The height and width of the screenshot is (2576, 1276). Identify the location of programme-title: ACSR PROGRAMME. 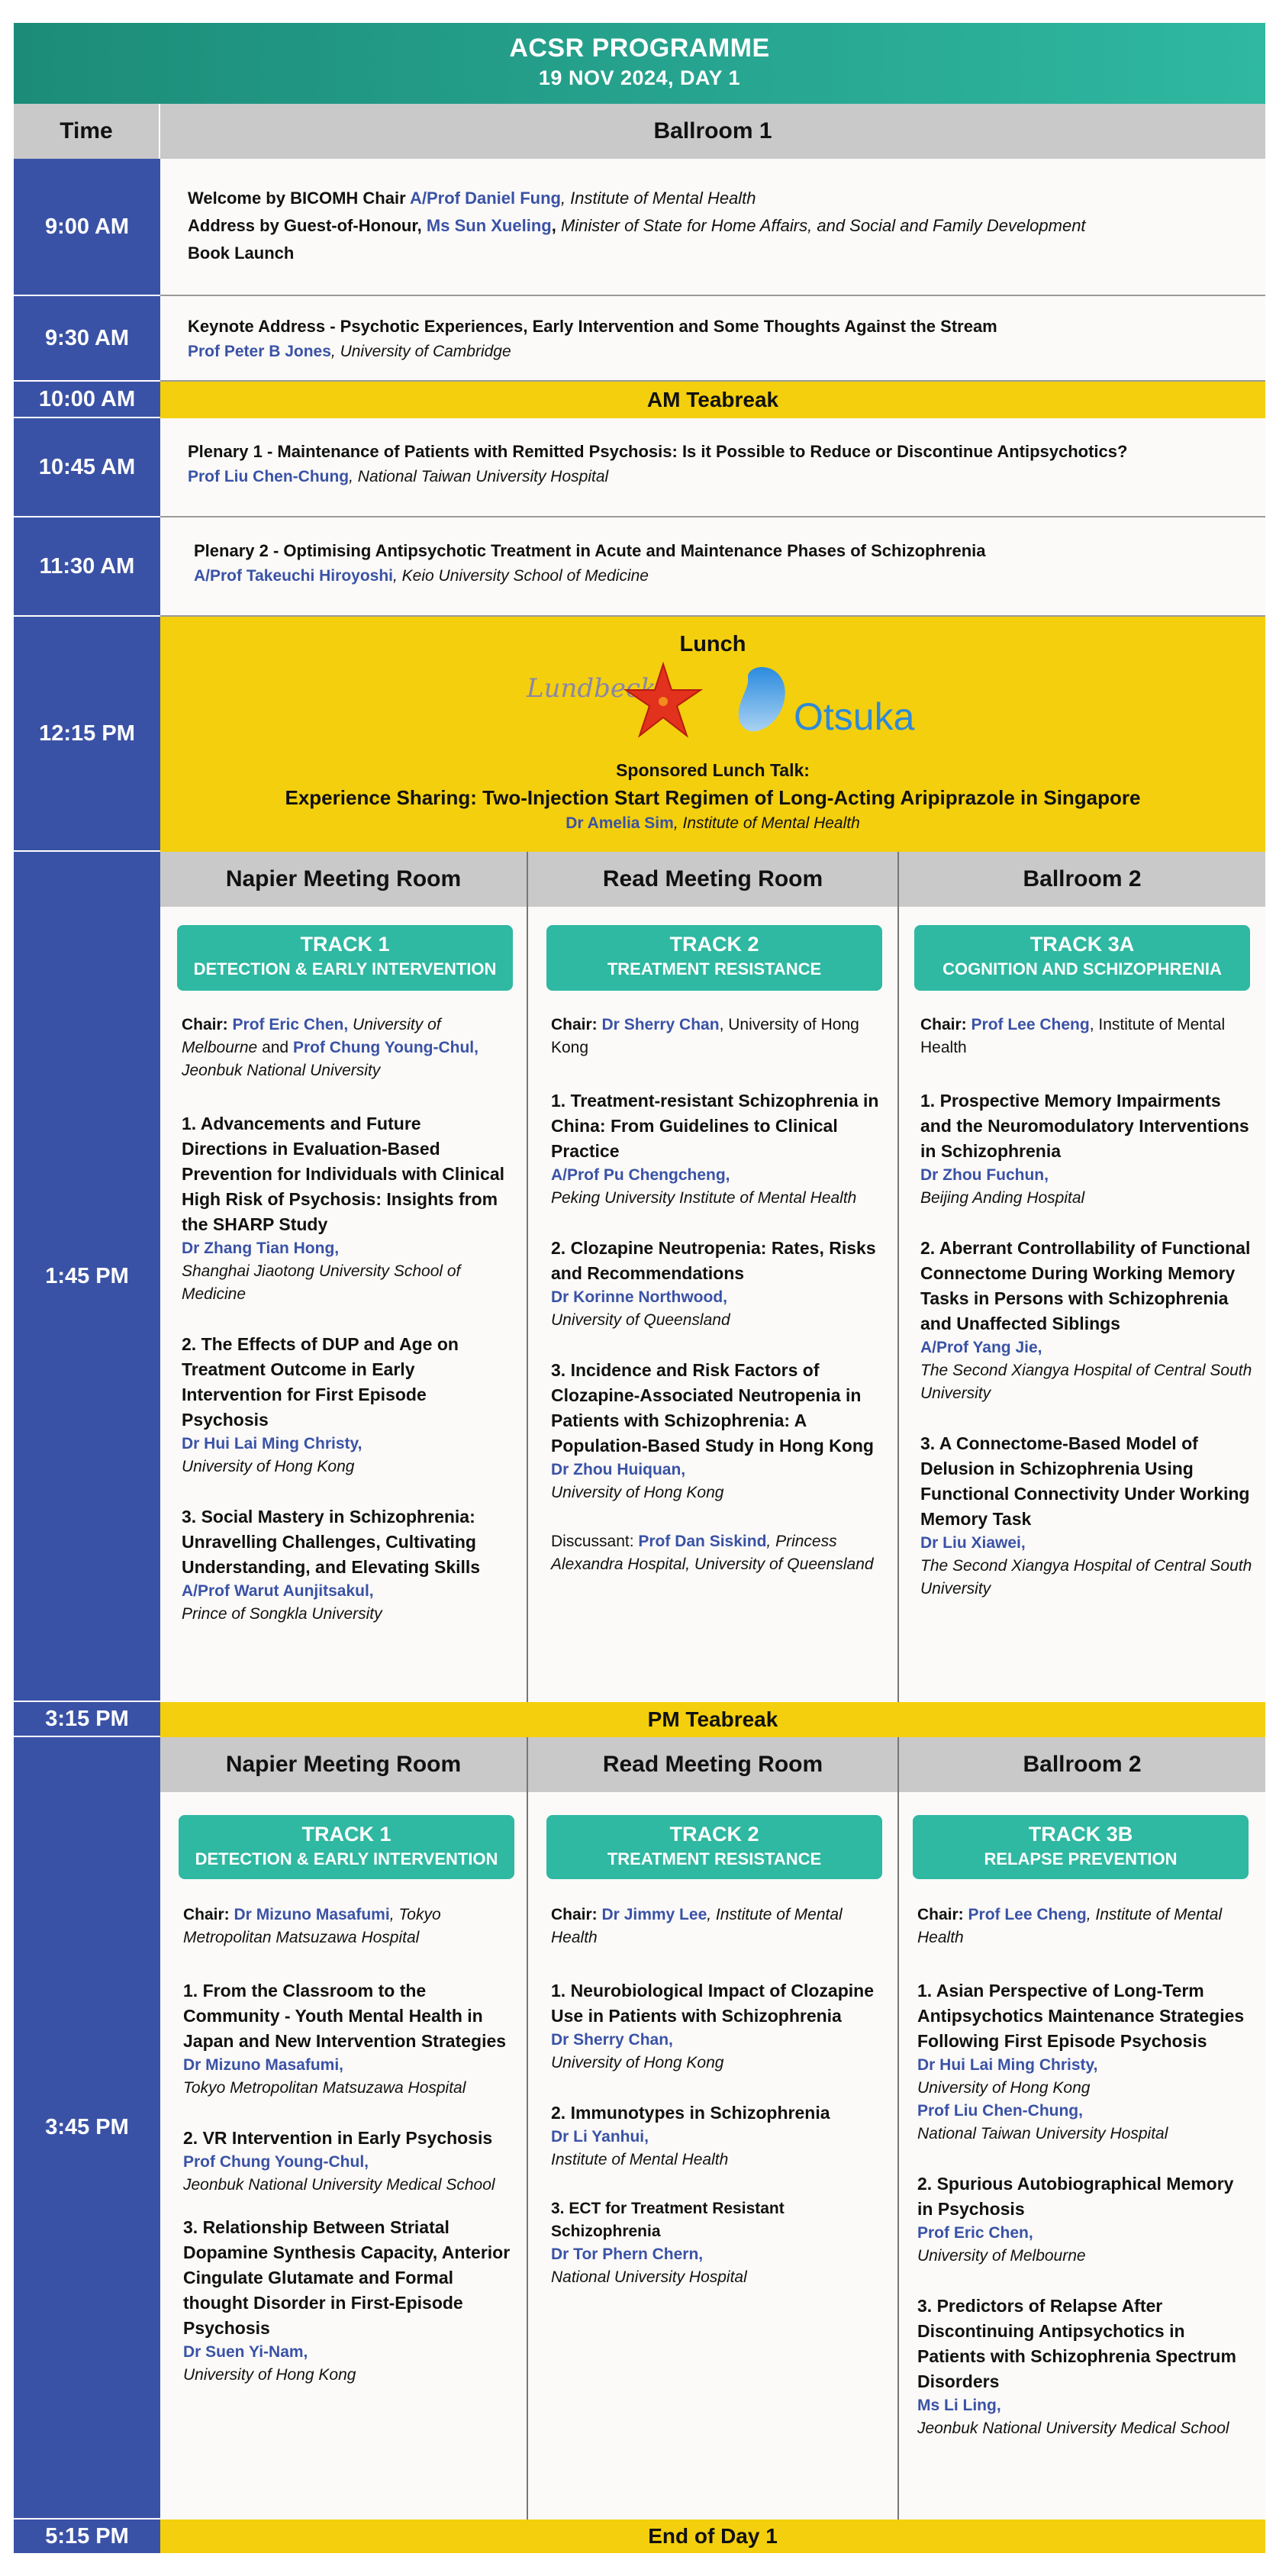
(639, 48).